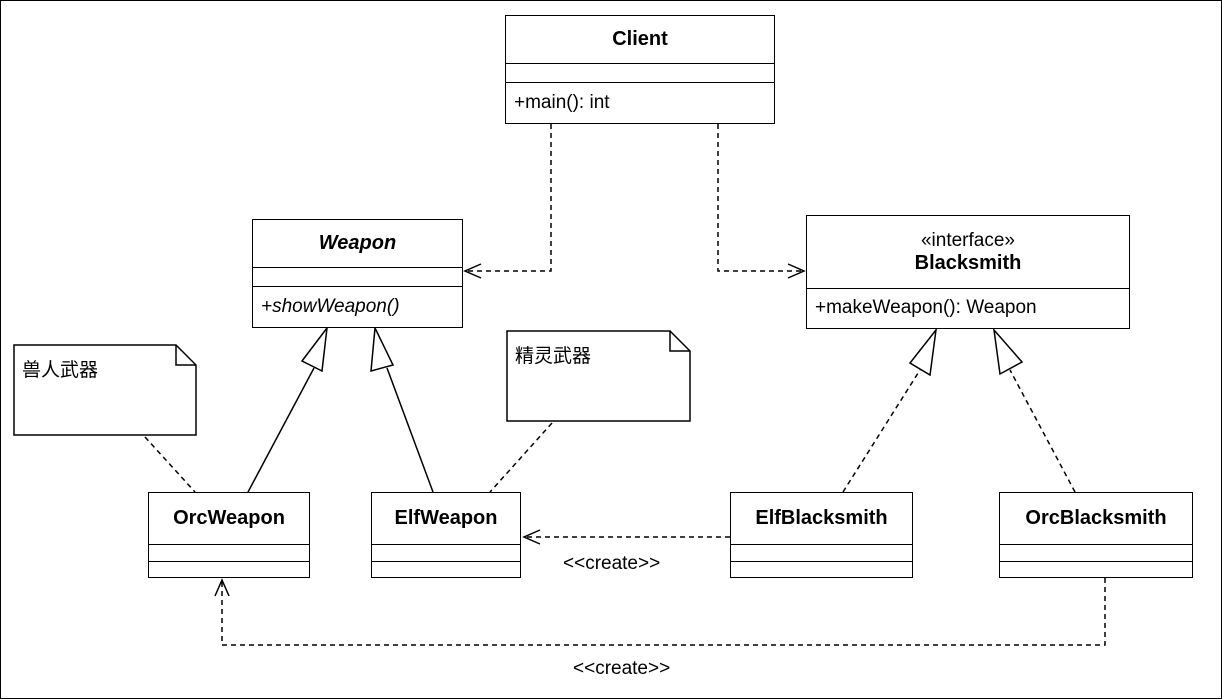 The height and width of the screenshot is (699, 1222). What do you see at coordinates (170, 464) in the screenshot?
I see `orc-note-anchor` at bounding box center [170, 464].